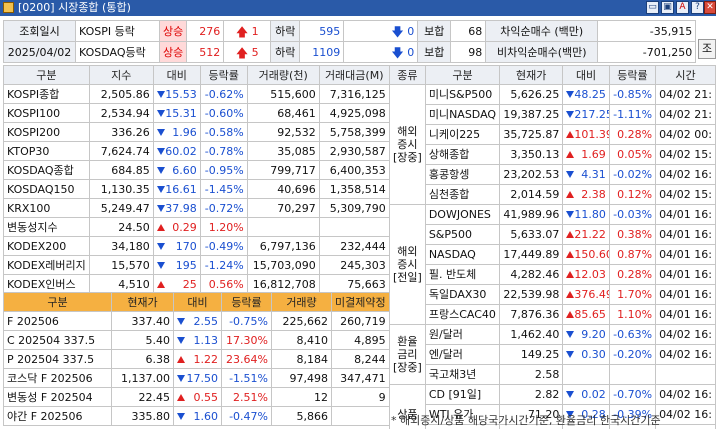 This screenshot has width=716, height=429. I want to click on restore-icon: ▭, so click(652, 7).